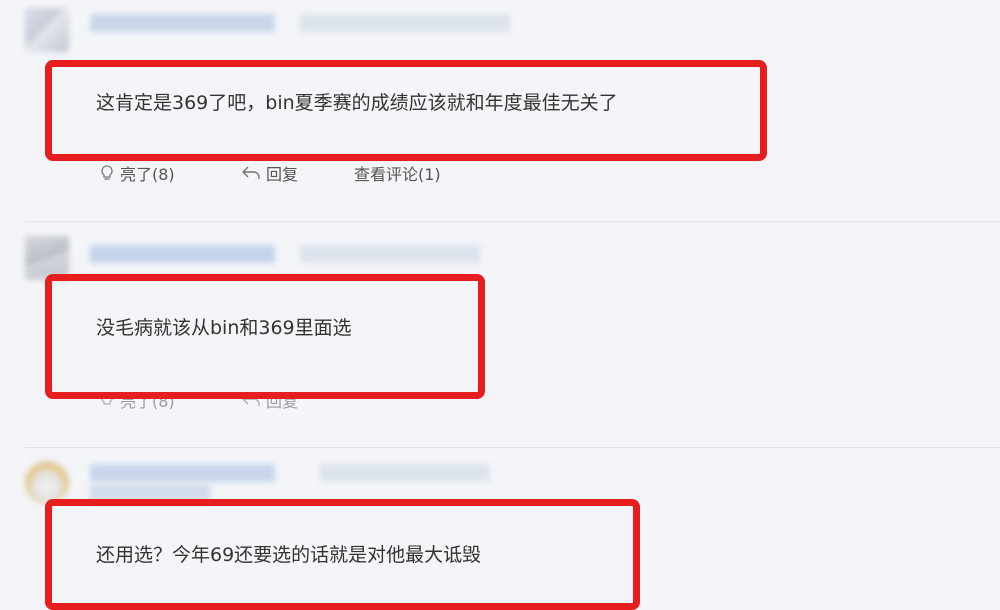 The height and width of the screenshot is (610, 1000). Describe the element at coordinates (289, 555) in the screenshot. I see `comment-text: 还用选？今年69还要选的话就是对他最大诋毁` at that location.